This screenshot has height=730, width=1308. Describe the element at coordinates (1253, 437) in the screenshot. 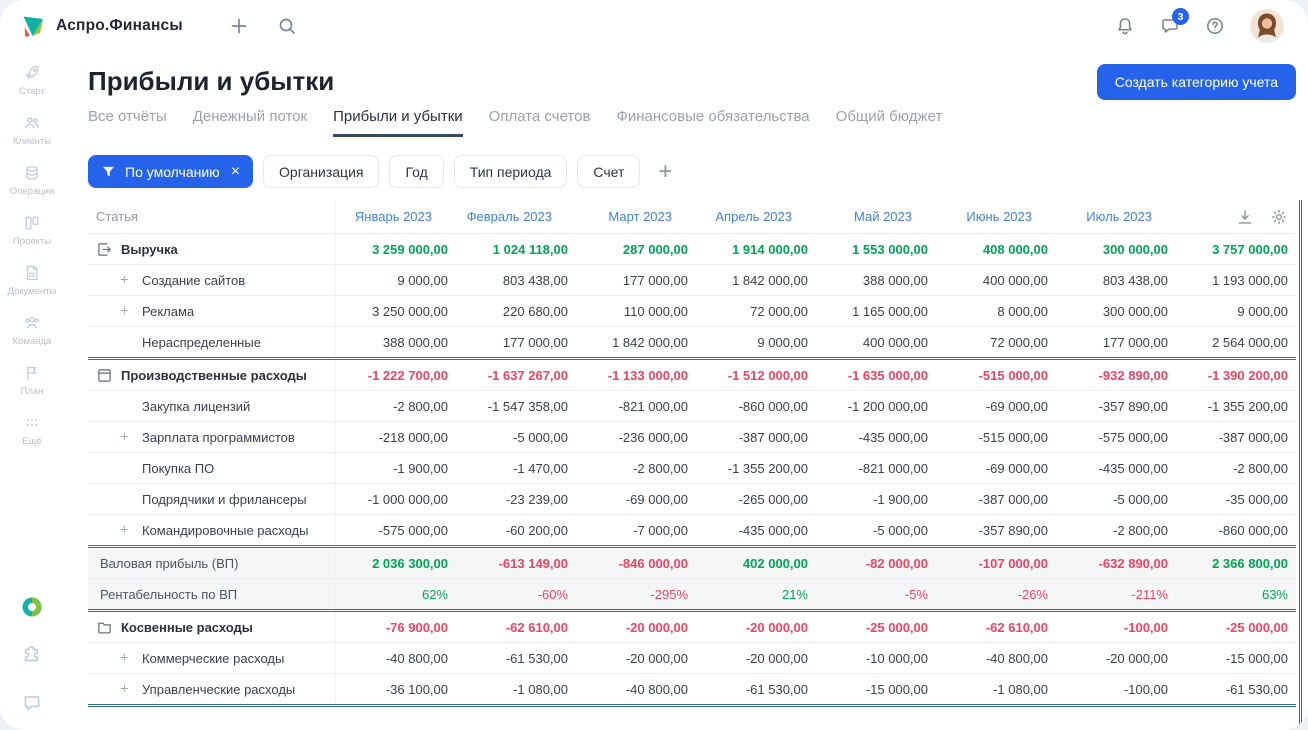

I see `cell-value: -387 000,00` at that location.